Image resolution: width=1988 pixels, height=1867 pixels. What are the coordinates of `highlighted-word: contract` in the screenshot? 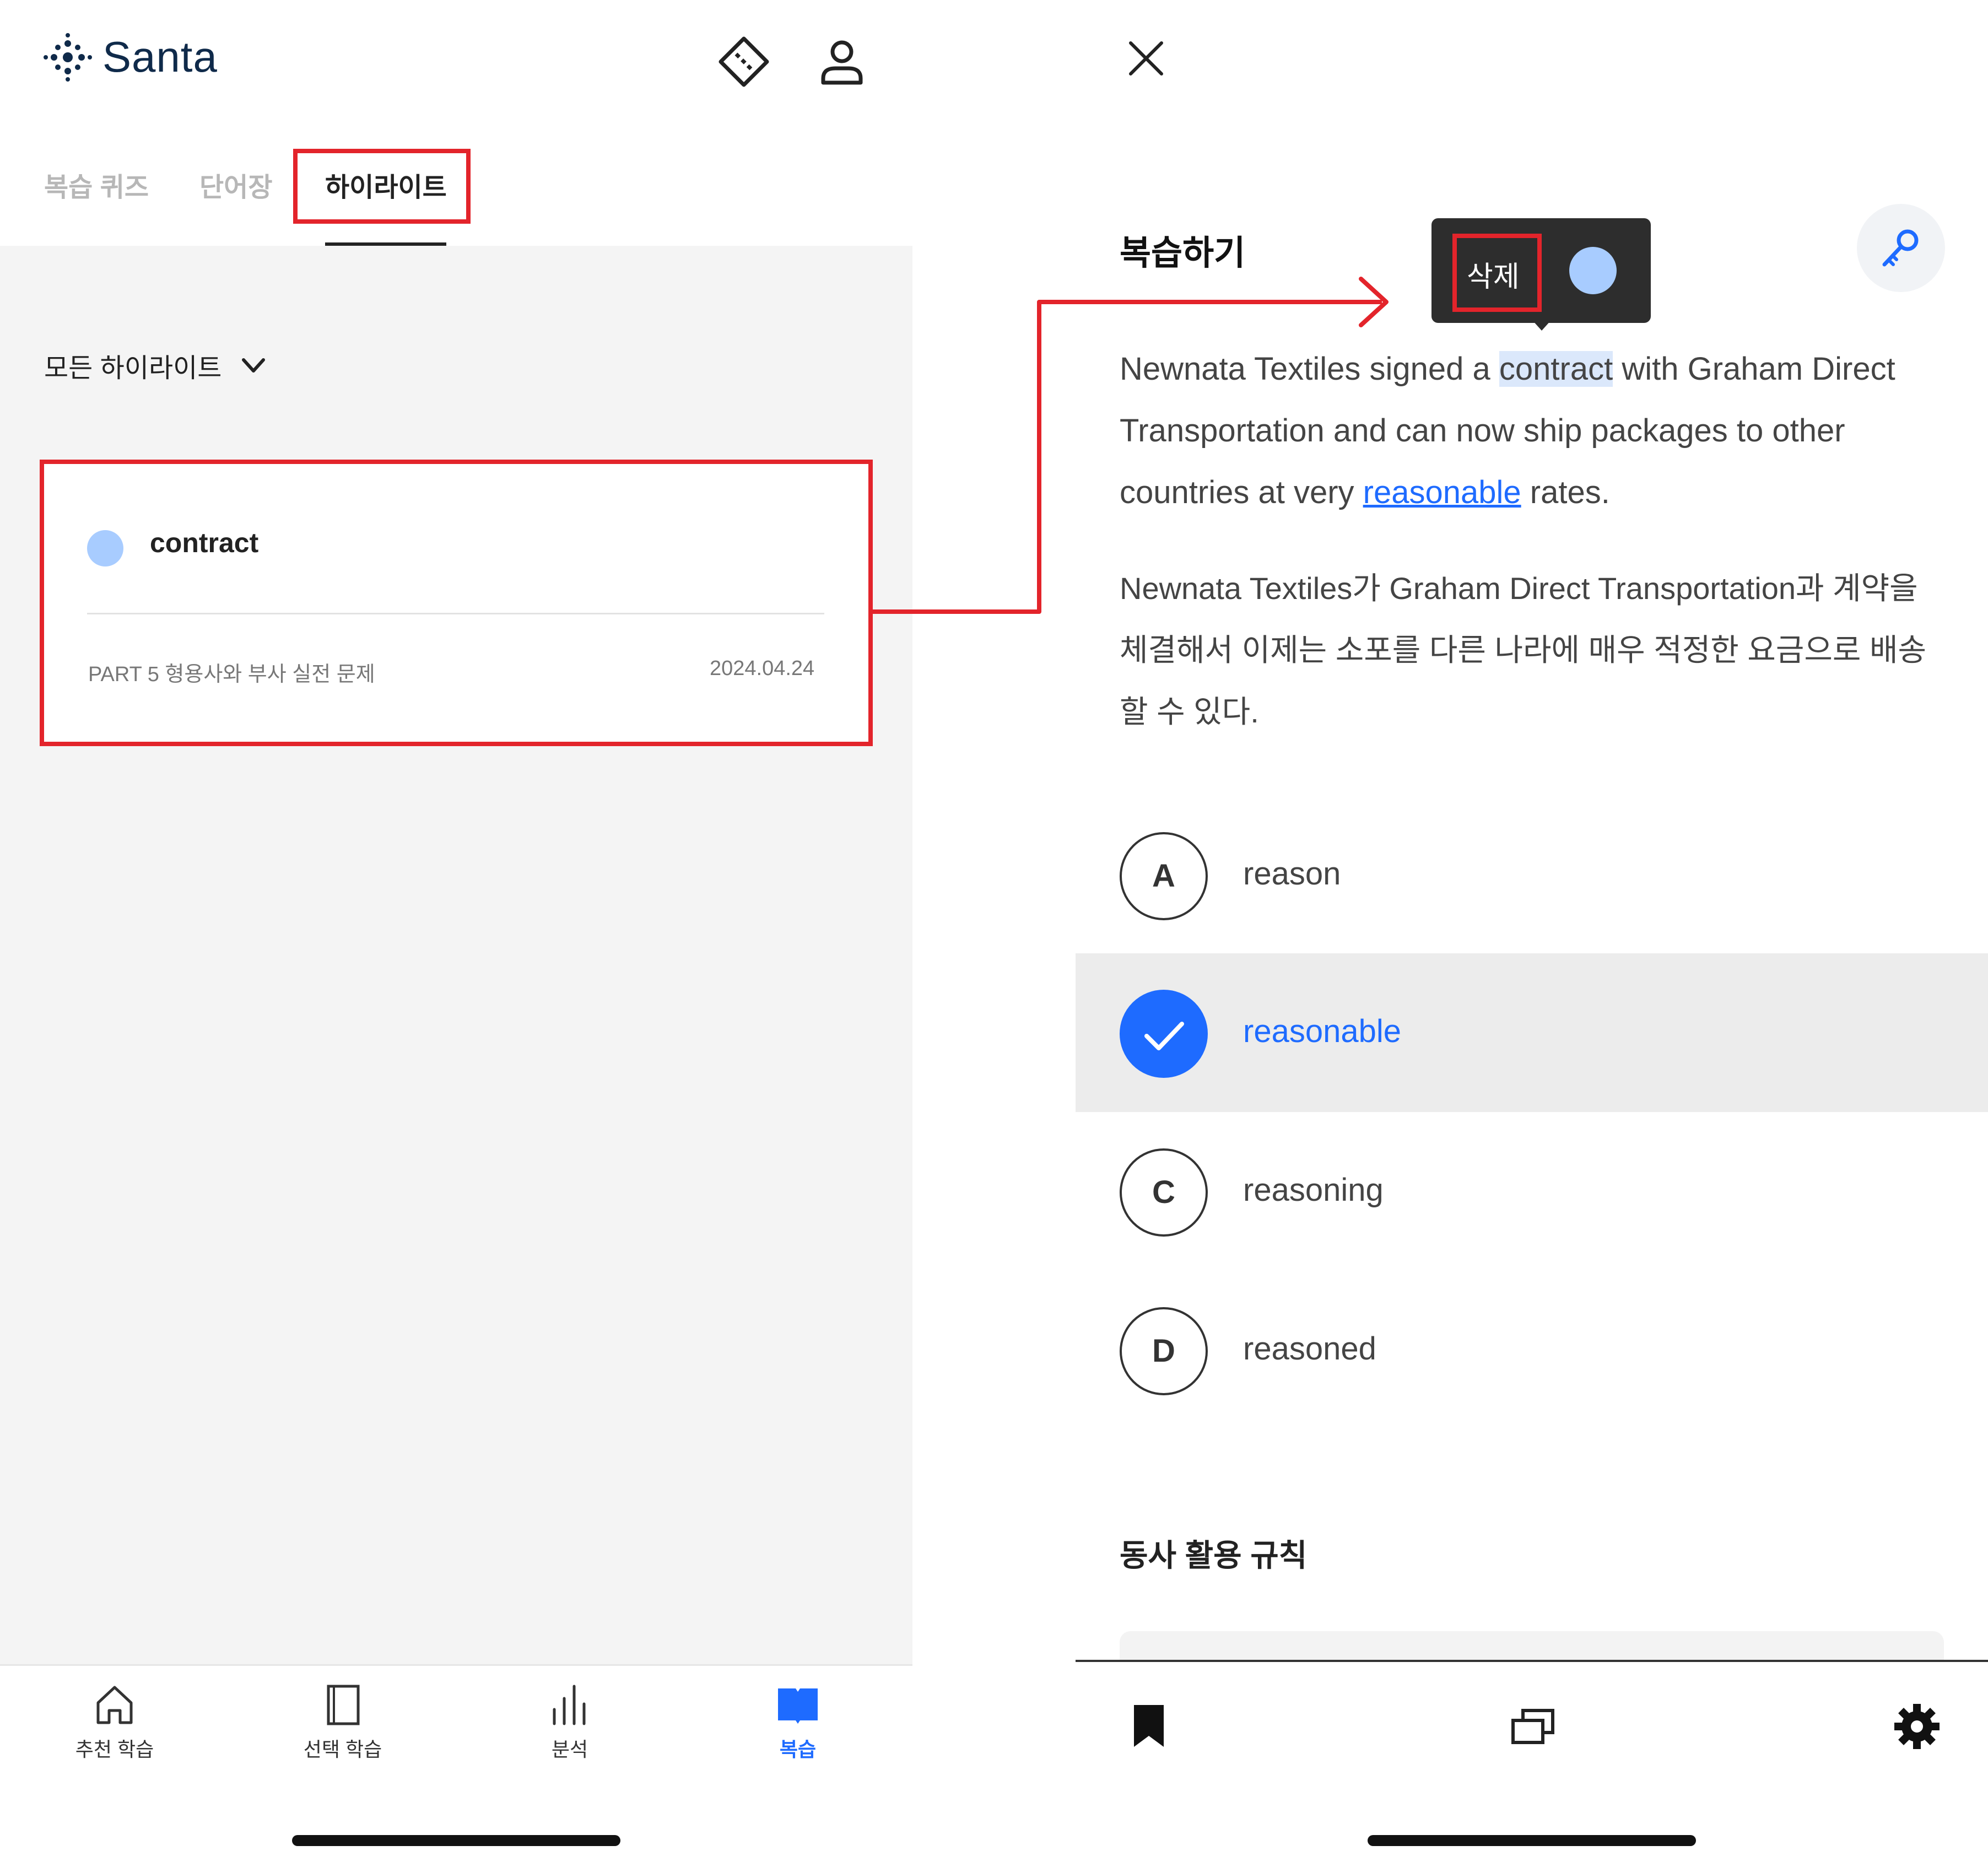 It's located at (1556, 369).